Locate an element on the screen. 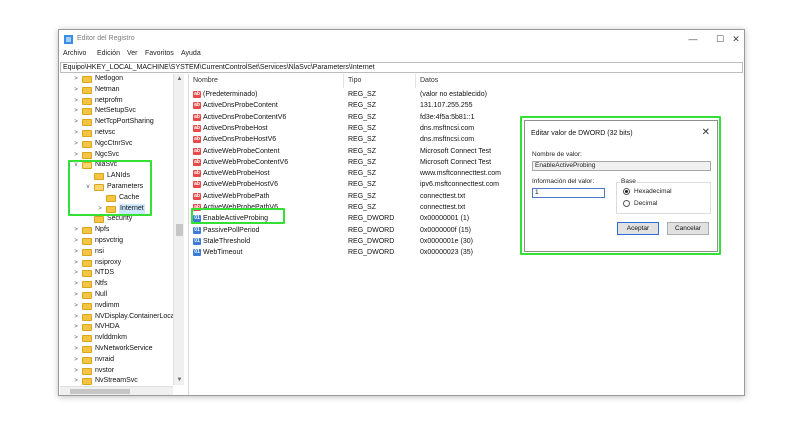 The width and height of the screenshot is (806, 432). cancel-button: Cancelar is located at coordinates (688, 228).